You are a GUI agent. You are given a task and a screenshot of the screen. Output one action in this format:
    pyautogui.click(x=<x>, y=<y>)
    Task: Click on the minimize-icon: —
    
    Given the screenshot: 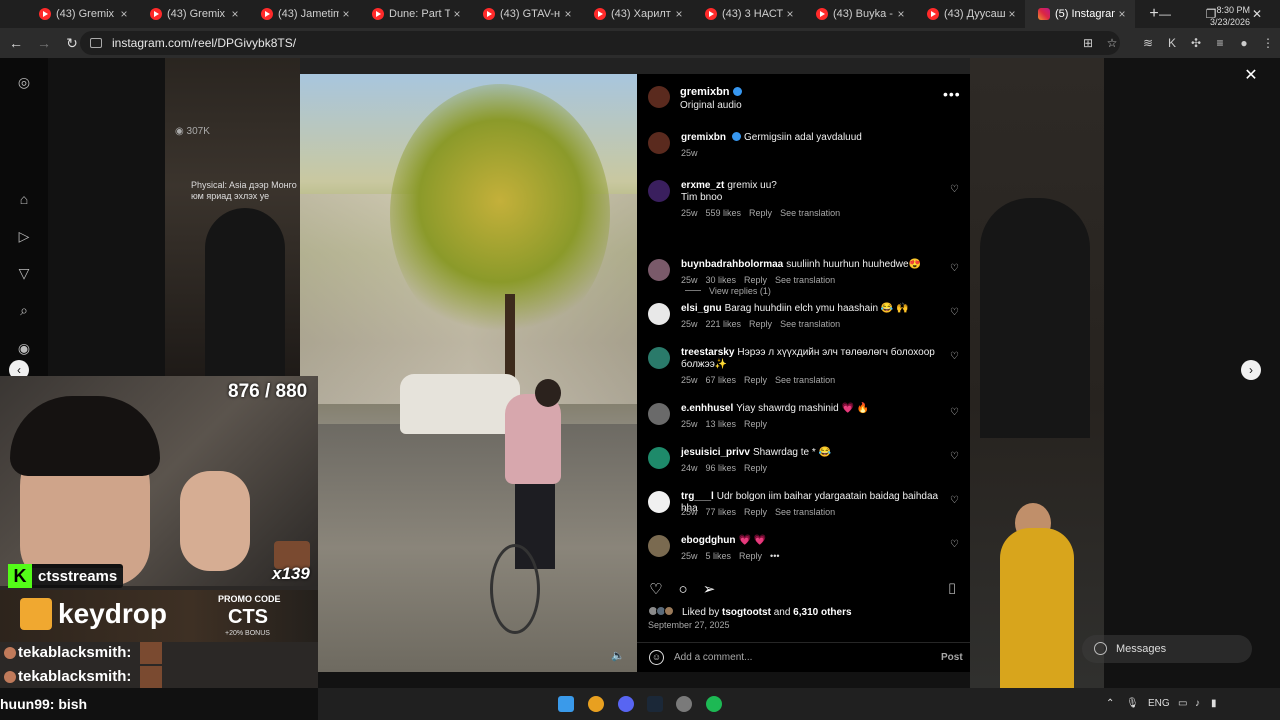 What is the action you would take?
    pyautogui.click(x=1165, y=14)
    